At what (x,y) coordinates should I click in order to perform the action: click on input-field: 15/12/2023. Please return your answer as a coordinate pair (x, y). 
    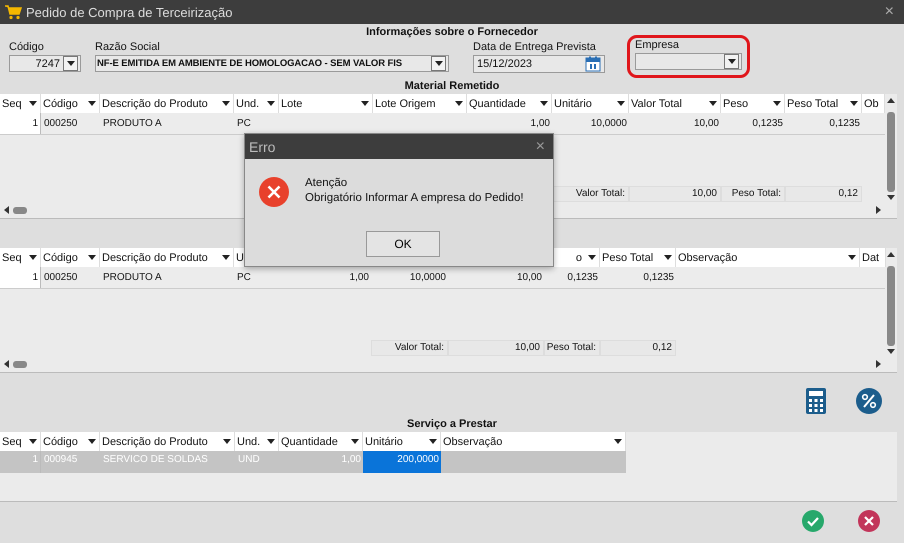
    Looking at the image, I should click on (539, 64).